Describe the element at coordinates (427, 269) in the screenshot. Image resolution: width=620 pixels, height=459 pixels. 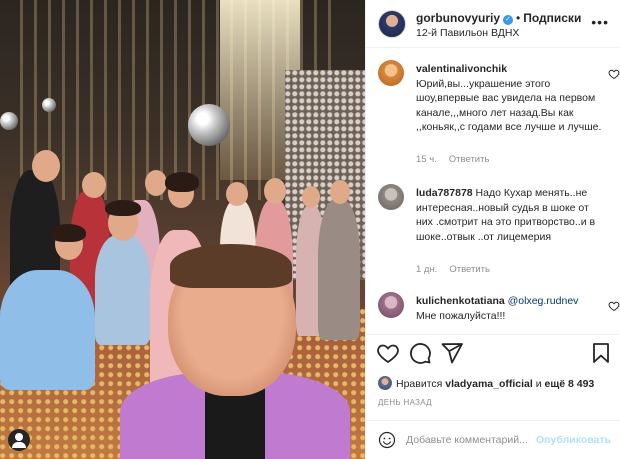
I see `comment-time: 1 дн.` at that location.